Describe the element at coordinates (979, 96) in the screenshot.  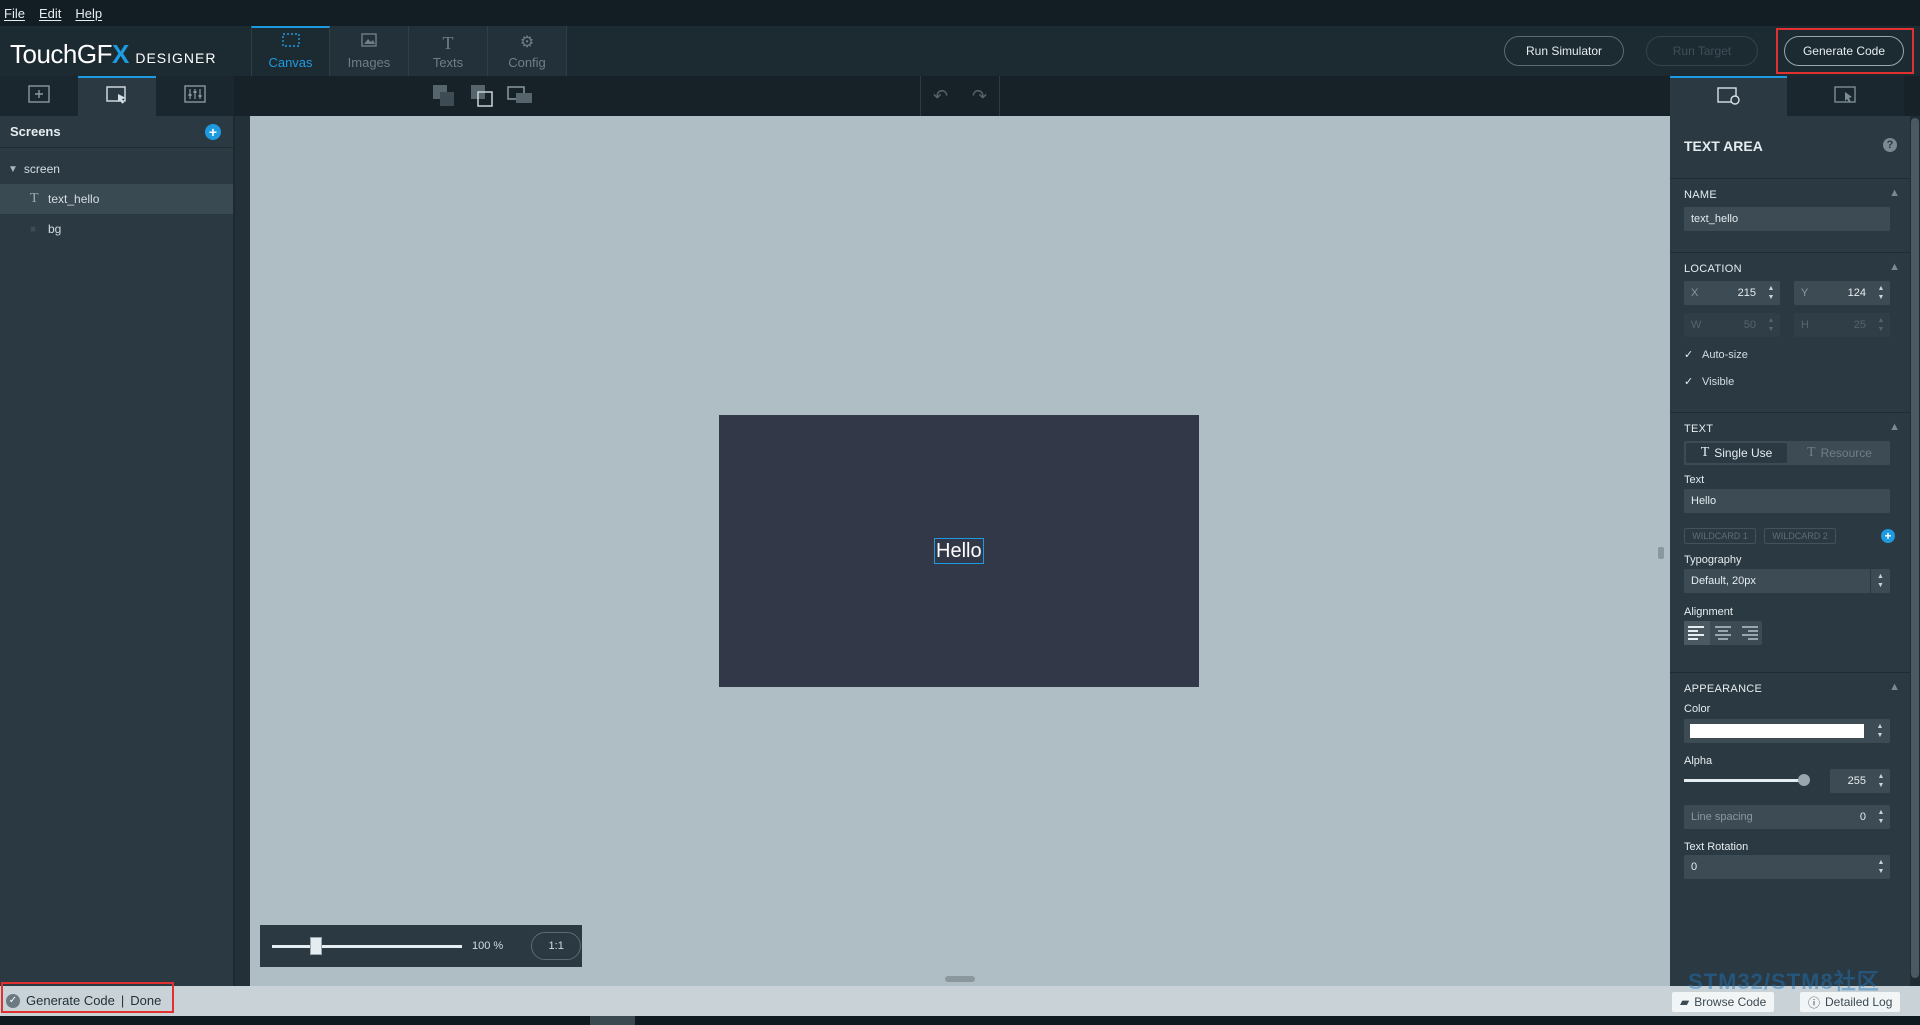
I see `redo-icon: ↷` at that location.